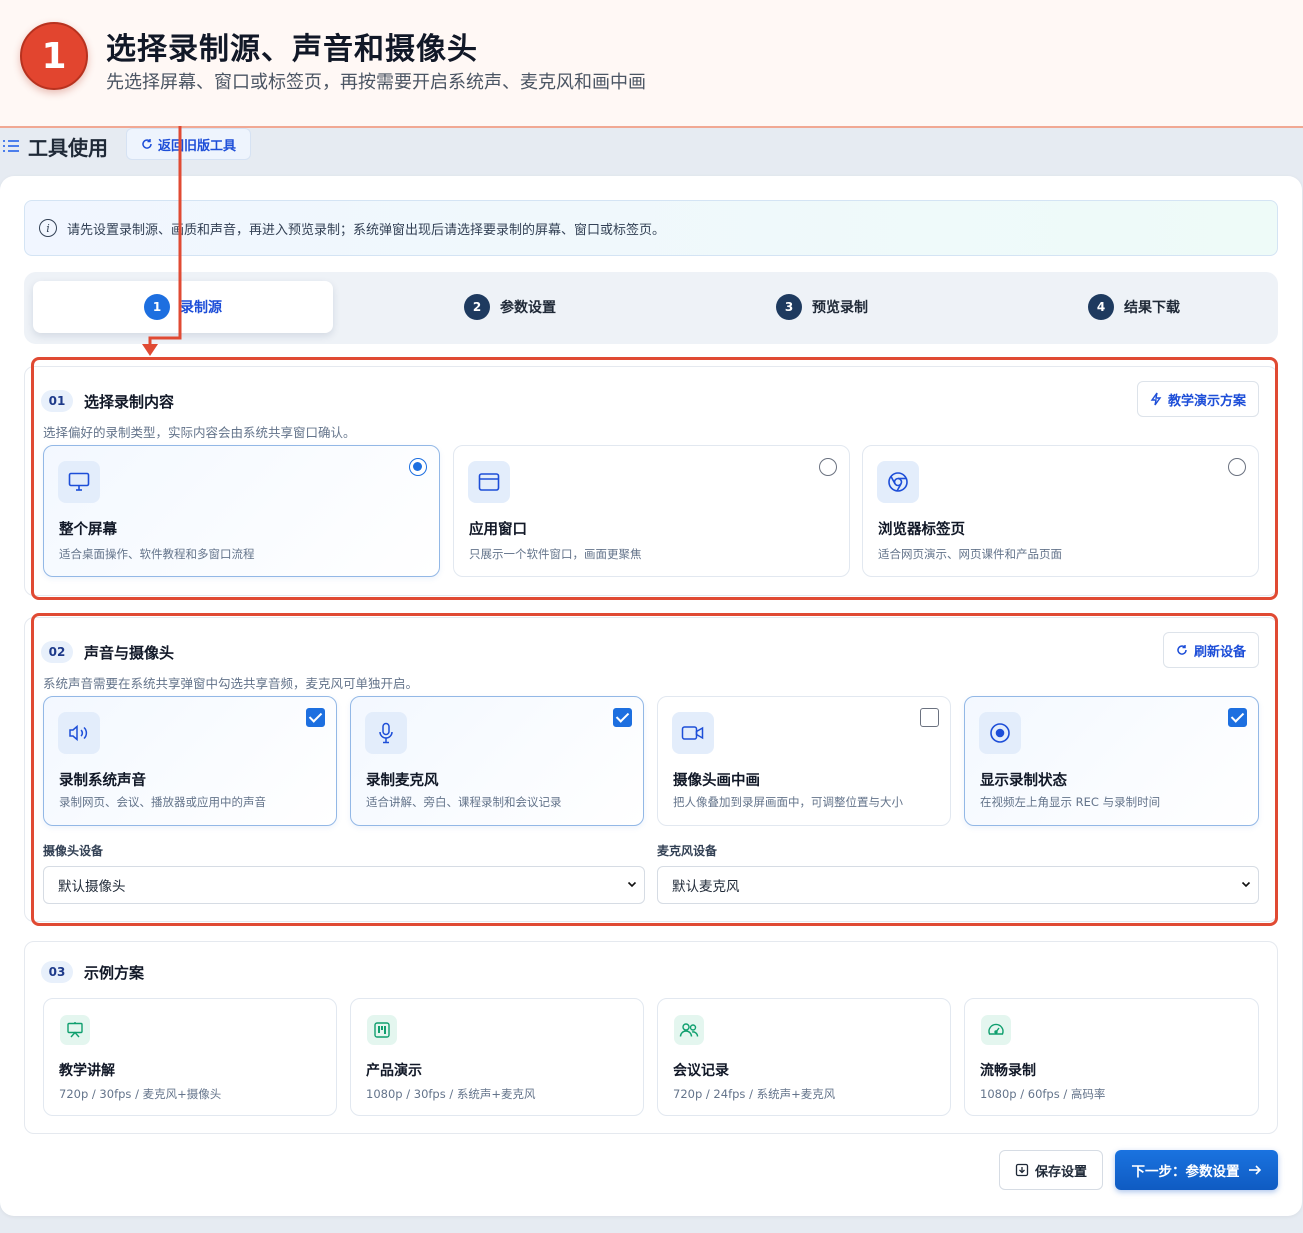 The image size is (1303, 1233). I want to click on section-title: 选择录制内容, so click(129, 402).